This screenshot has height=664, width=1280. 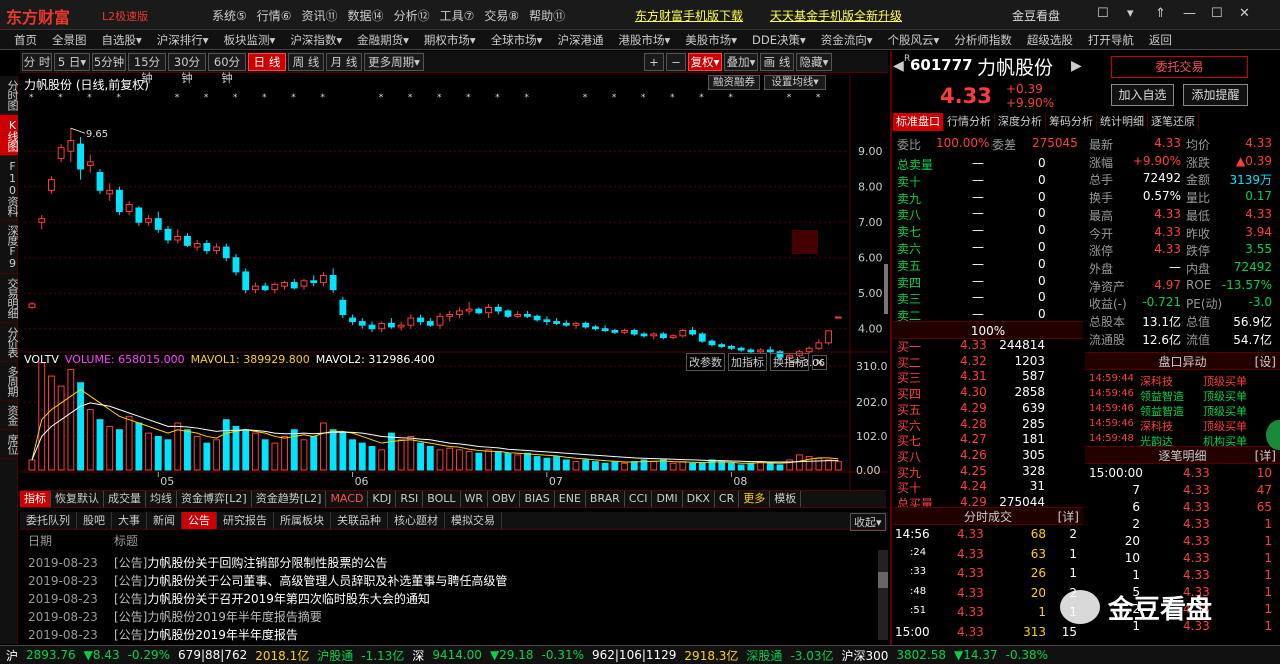 What do you see at coordinates (705, 62) in the screenshot?
I see `chart-tool-2: 复权▾` at bounding box center [705, 62].